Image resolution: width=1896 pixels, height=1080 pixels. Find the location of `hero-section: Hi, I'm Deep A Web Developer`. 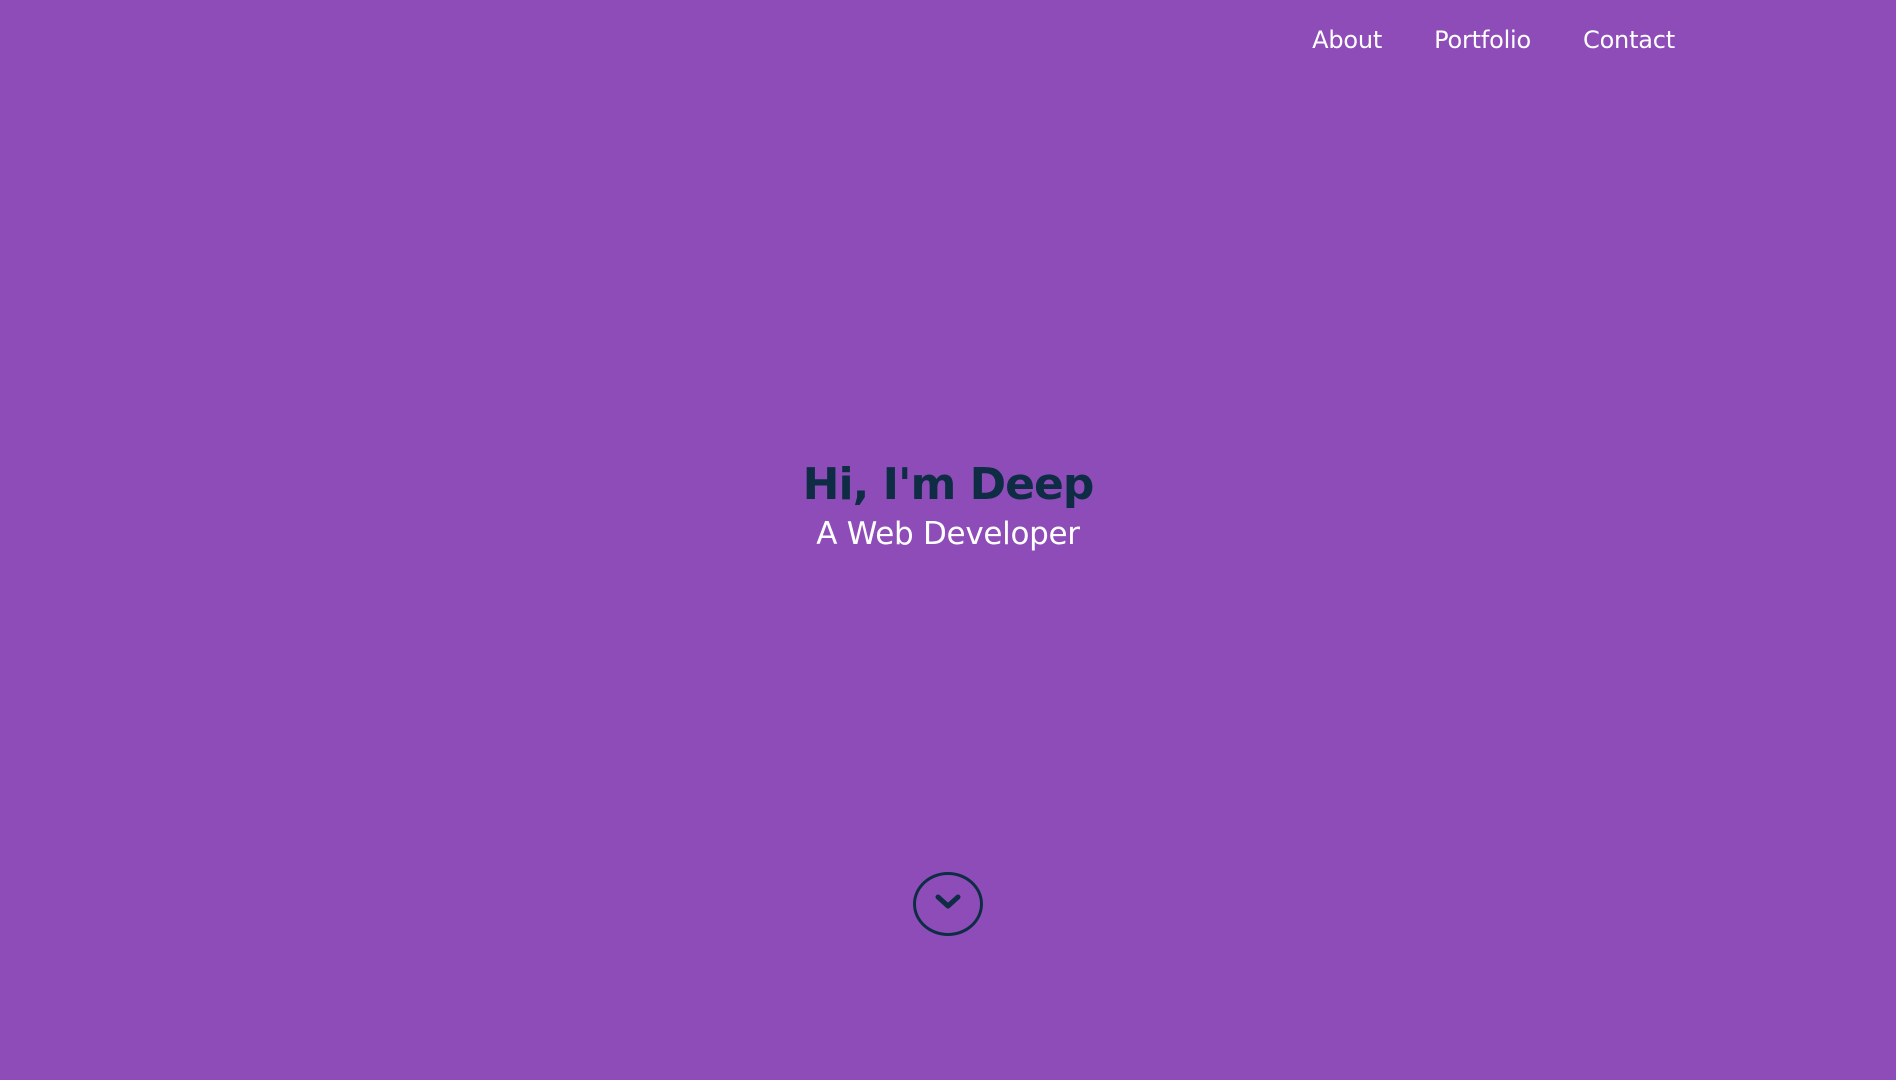

hero-section: Hi, I'm Deep A Web Developer is located at coordinates (948, 506).